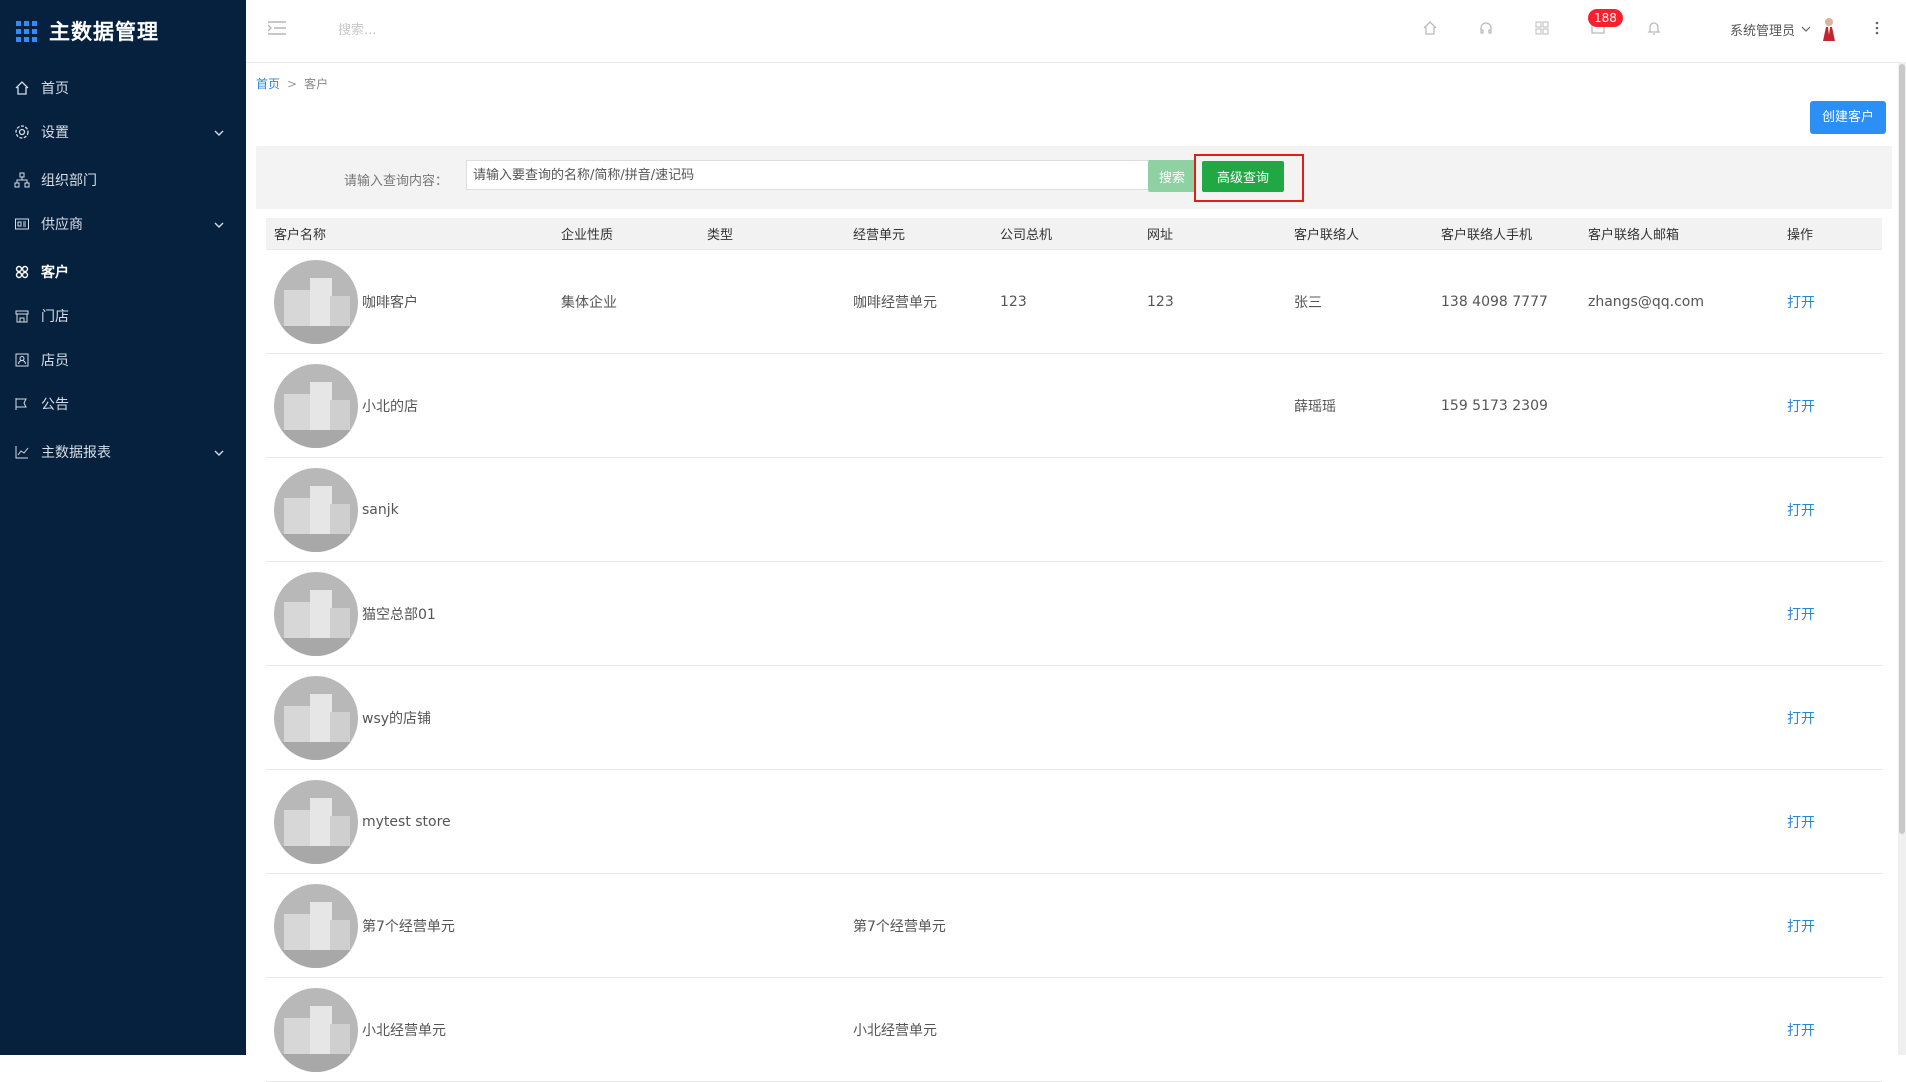  I want to click on sidebar-item-1: 设置, so click(123, 132).